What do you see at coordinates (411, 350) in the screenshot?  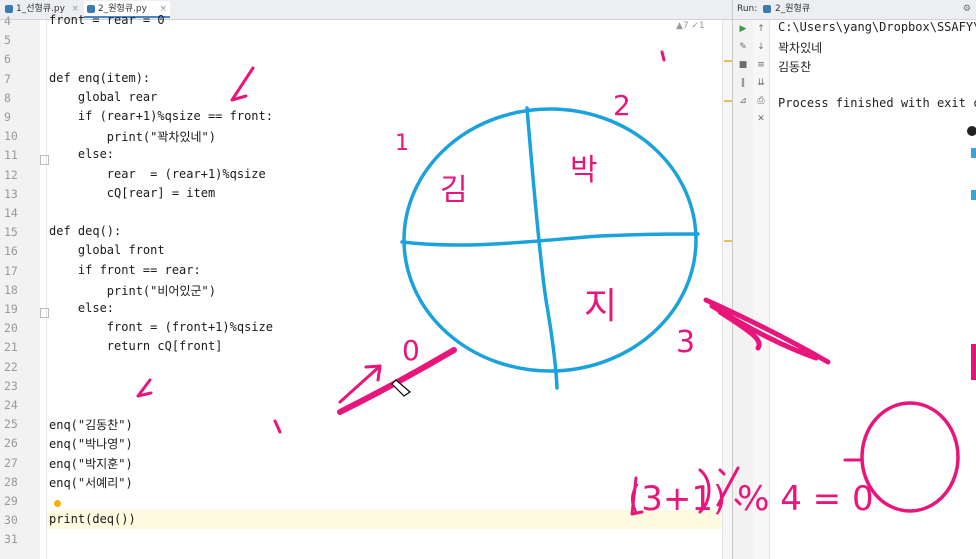 I see `quadrant-label-0: 0` at bounding box center [411, 350].